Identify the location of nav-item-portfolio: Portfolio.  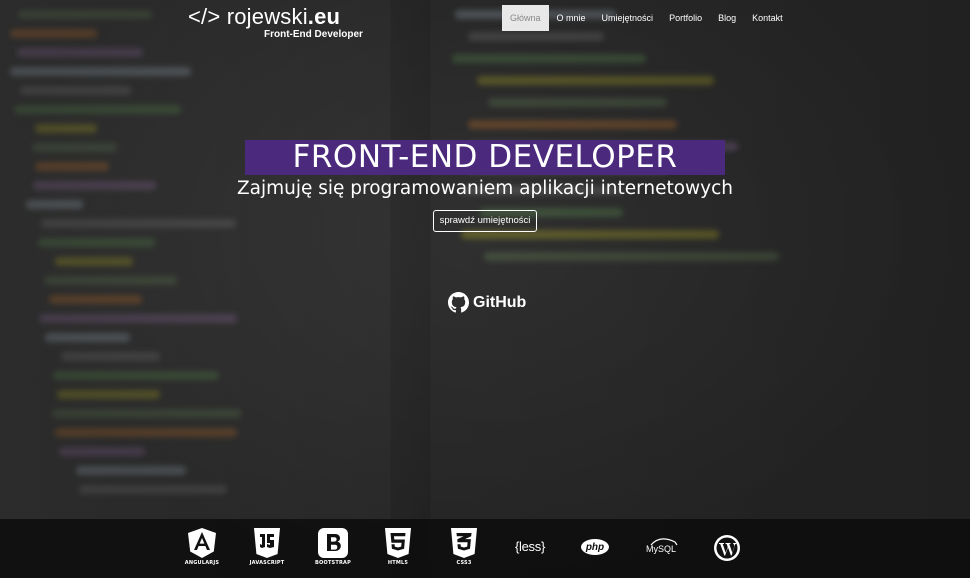
(685, 18).